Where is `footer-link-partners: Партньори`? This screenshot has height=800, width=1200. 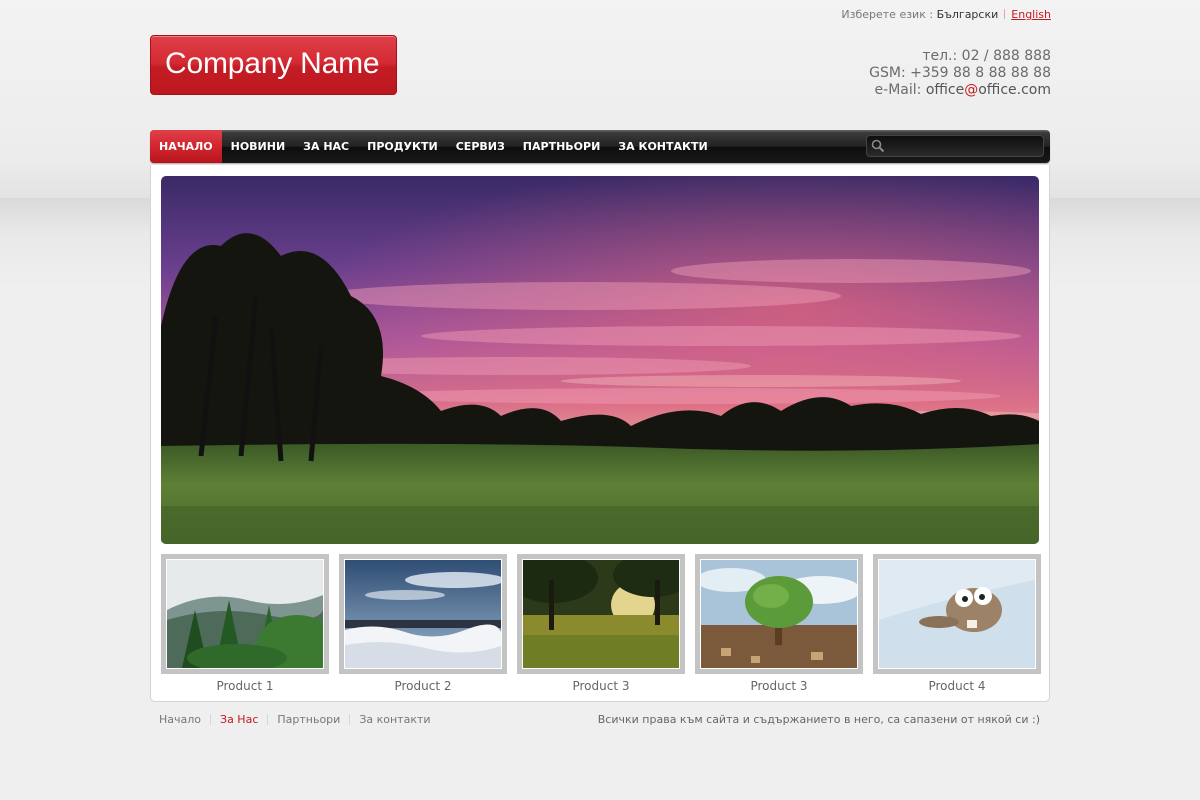 footer-link-partners: Партньори is located at coordinates (308, 719).